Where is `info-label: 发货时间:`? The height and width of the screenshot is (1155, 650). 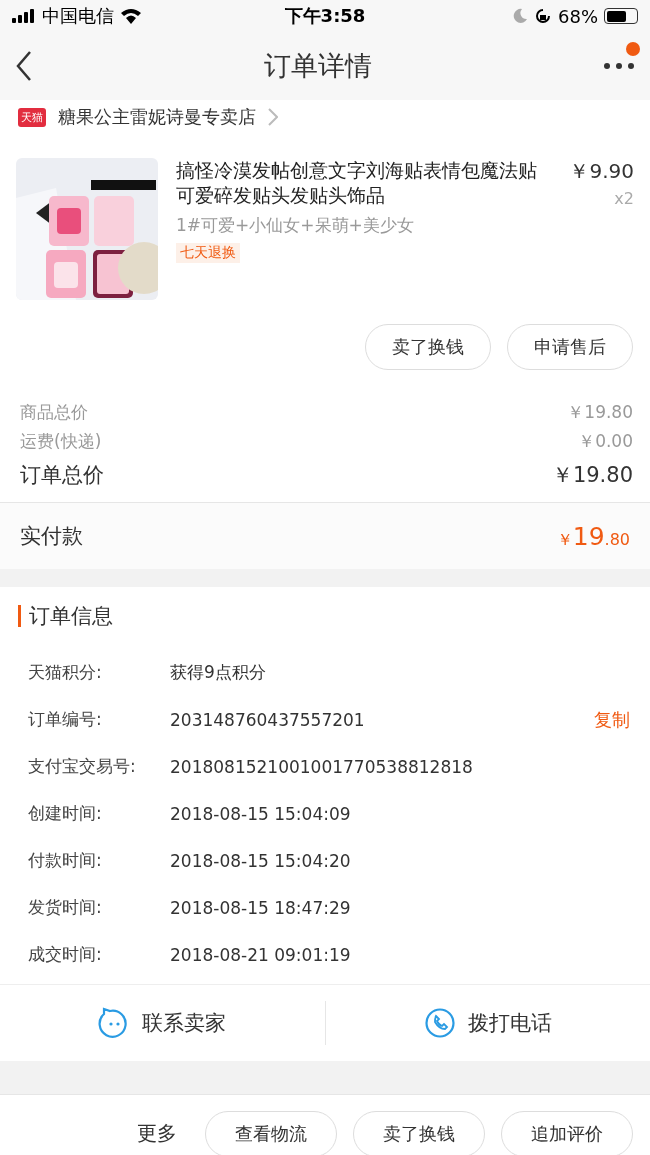 info-label: 发货时间: is located at coordinates (65, 907).